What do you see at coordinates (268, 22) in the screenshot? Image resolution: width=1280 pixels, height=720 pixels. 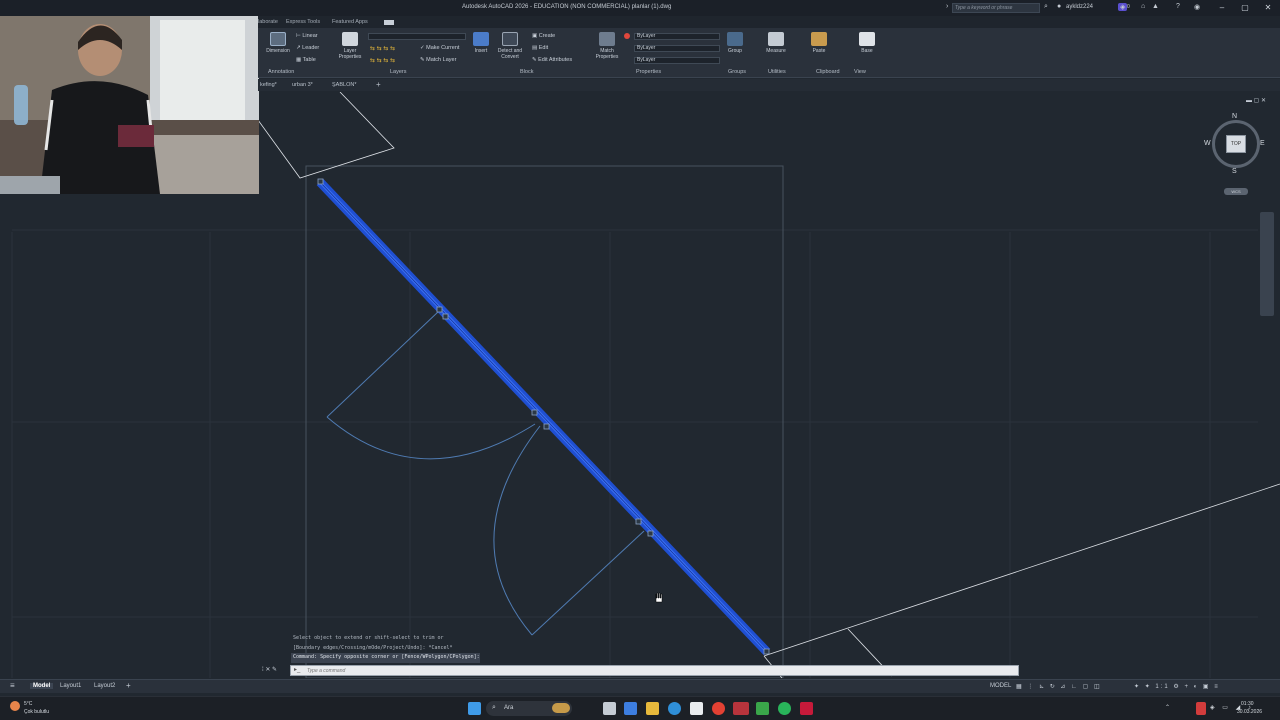 I see `tab-collaborate: laborate` at bounding box center [268, 22].